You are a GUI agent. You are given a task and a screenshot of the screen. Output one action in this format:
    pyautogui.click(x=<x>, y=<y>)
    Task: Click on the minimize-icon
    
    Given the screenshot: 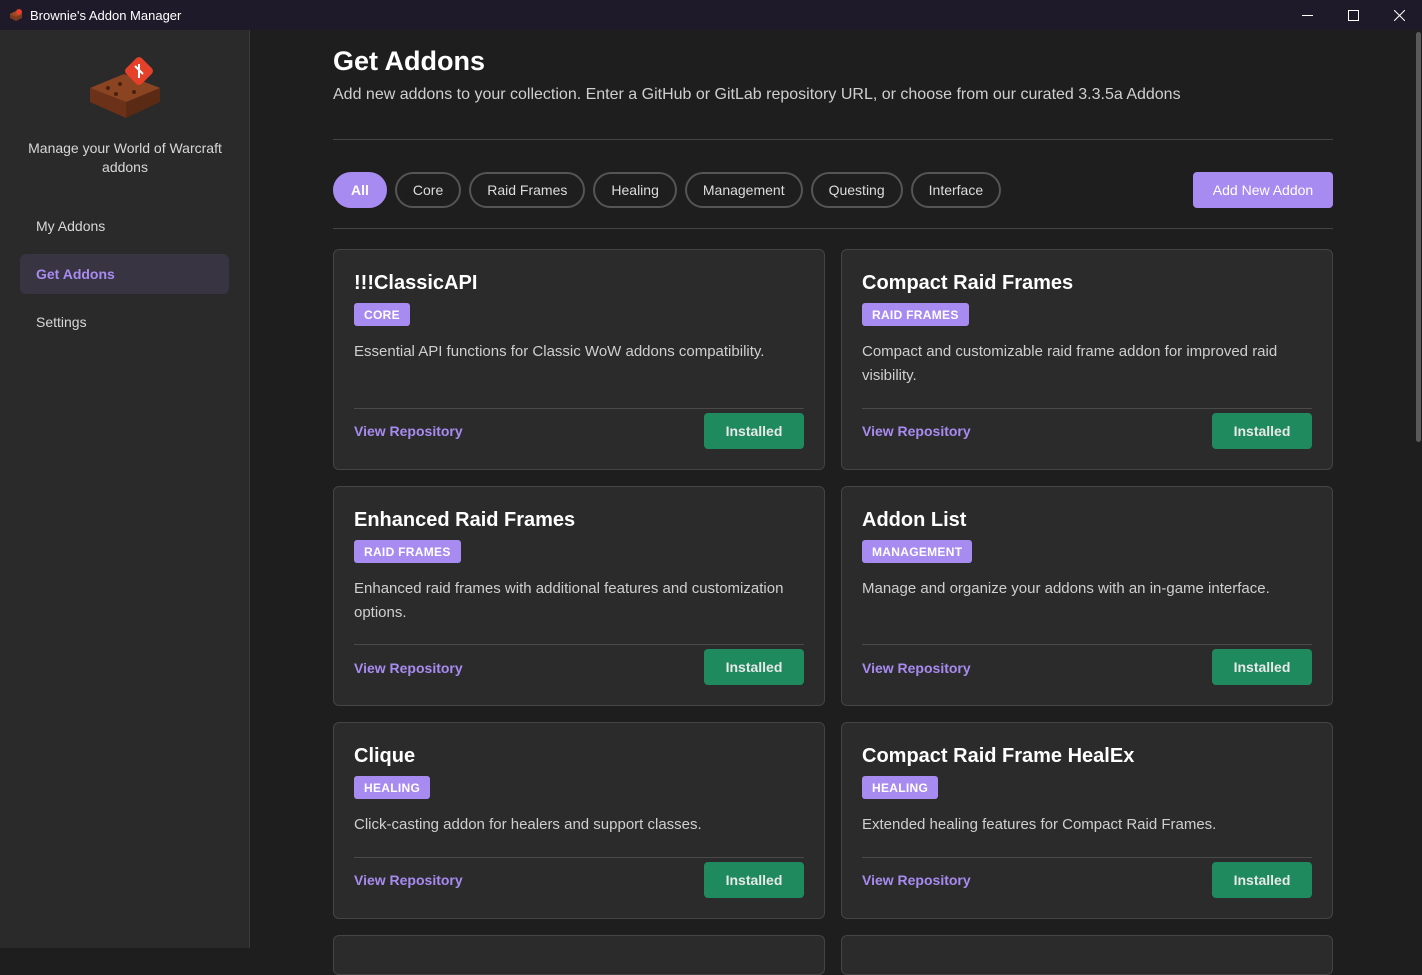 What is the action you would take?
    pyautogui.click(x=1307, y=15)
    